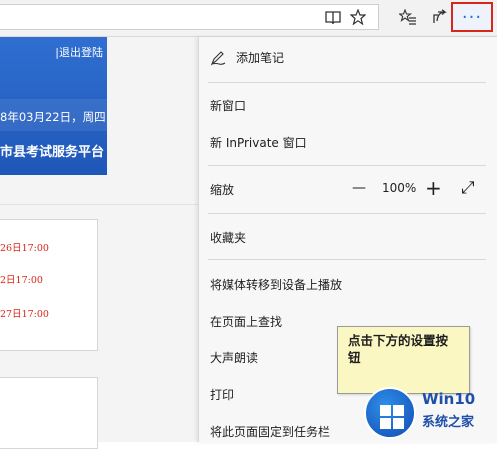  What do you see at coordinates (222, 190) in the screenshot?
I see `zoom-label: 缩放` at bounding box center [222, 190].